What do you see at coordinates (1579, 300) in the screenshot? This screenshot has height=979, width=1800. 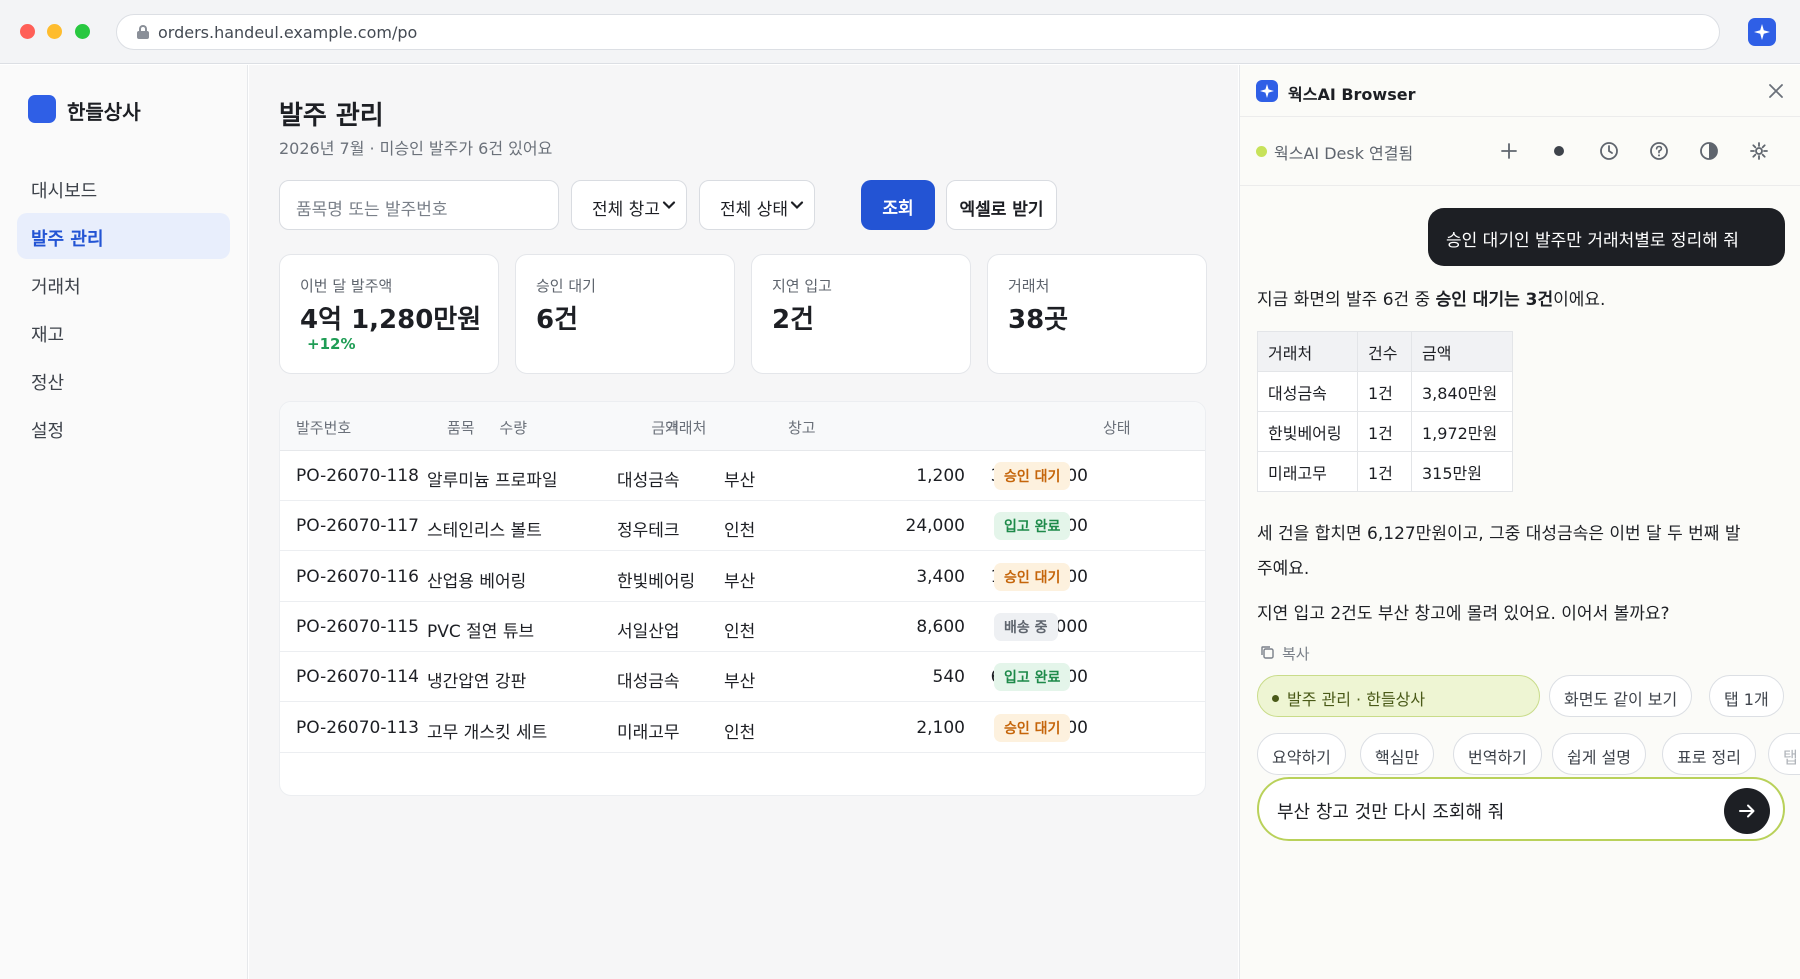 I see `answer-intro-suffix: 이에요.` at bounding box center [1579, 300].